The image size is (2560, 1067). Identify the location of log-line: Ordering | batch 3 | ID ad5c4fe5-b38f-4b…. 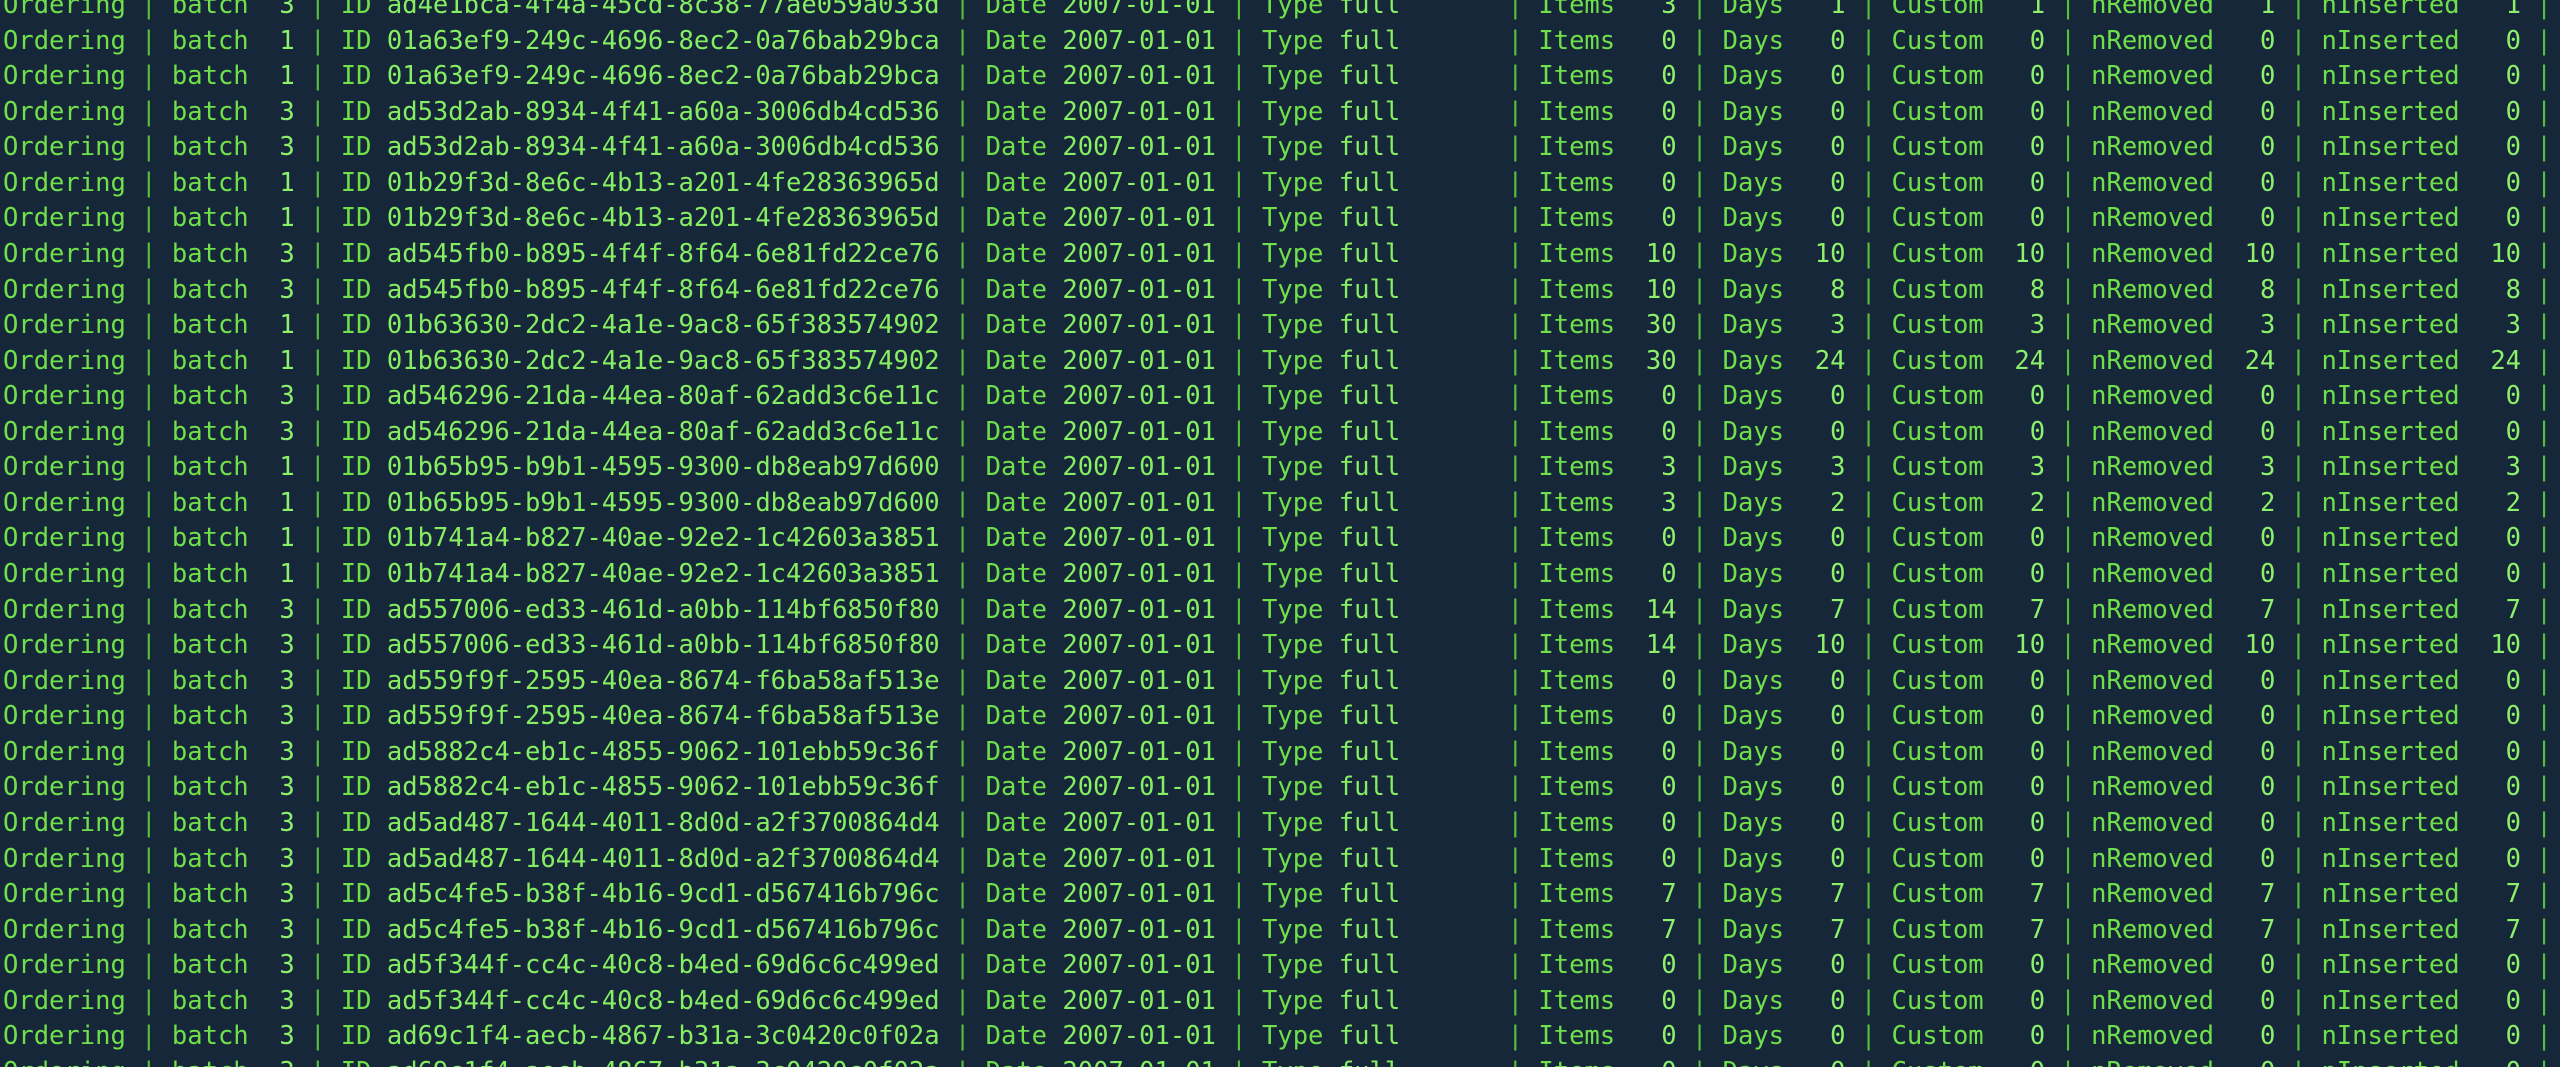
(1280, 931).